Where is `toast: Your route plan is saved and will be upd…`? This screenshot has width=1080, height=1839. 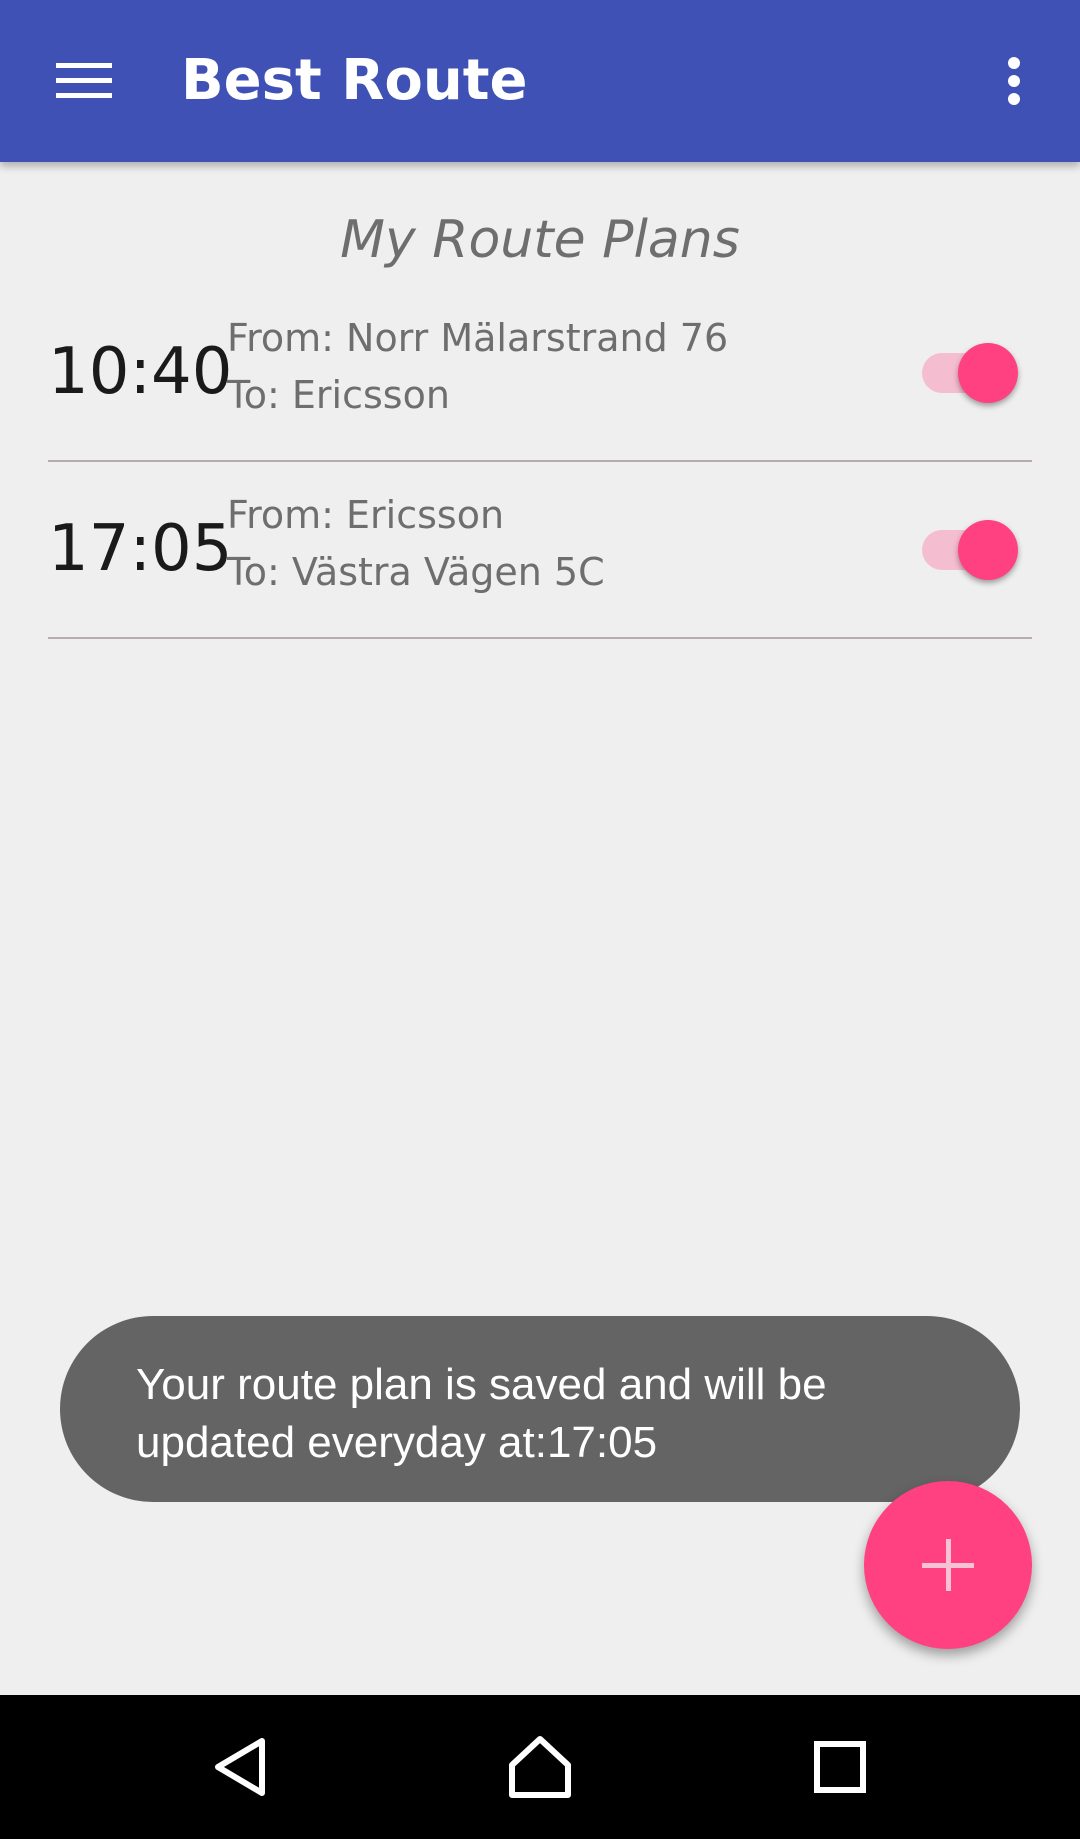
toast: Your route plan is saved and will be upd… is located at coordinates (540, 1409).